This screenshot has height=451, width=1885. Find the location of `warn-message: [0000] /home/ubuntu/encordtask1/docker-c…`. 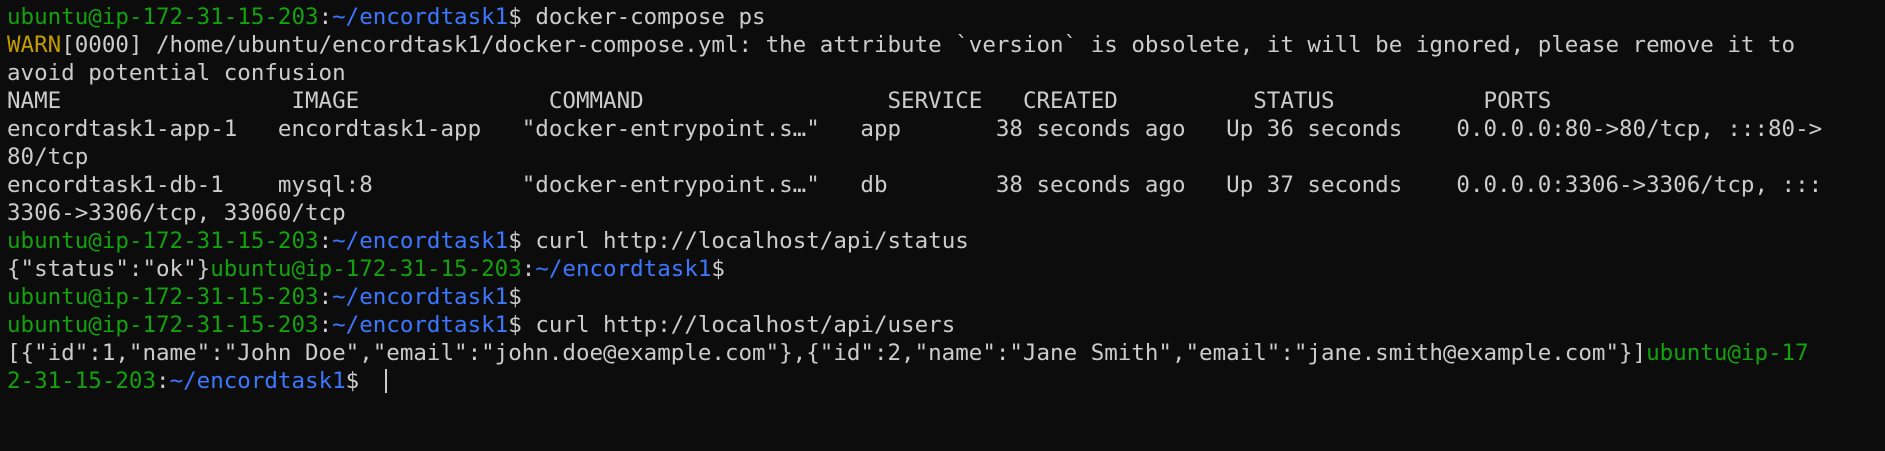

warn-message: [0000] /home/ubuntu/encordtask1/docker-c… is located at coordinates (928, 45).